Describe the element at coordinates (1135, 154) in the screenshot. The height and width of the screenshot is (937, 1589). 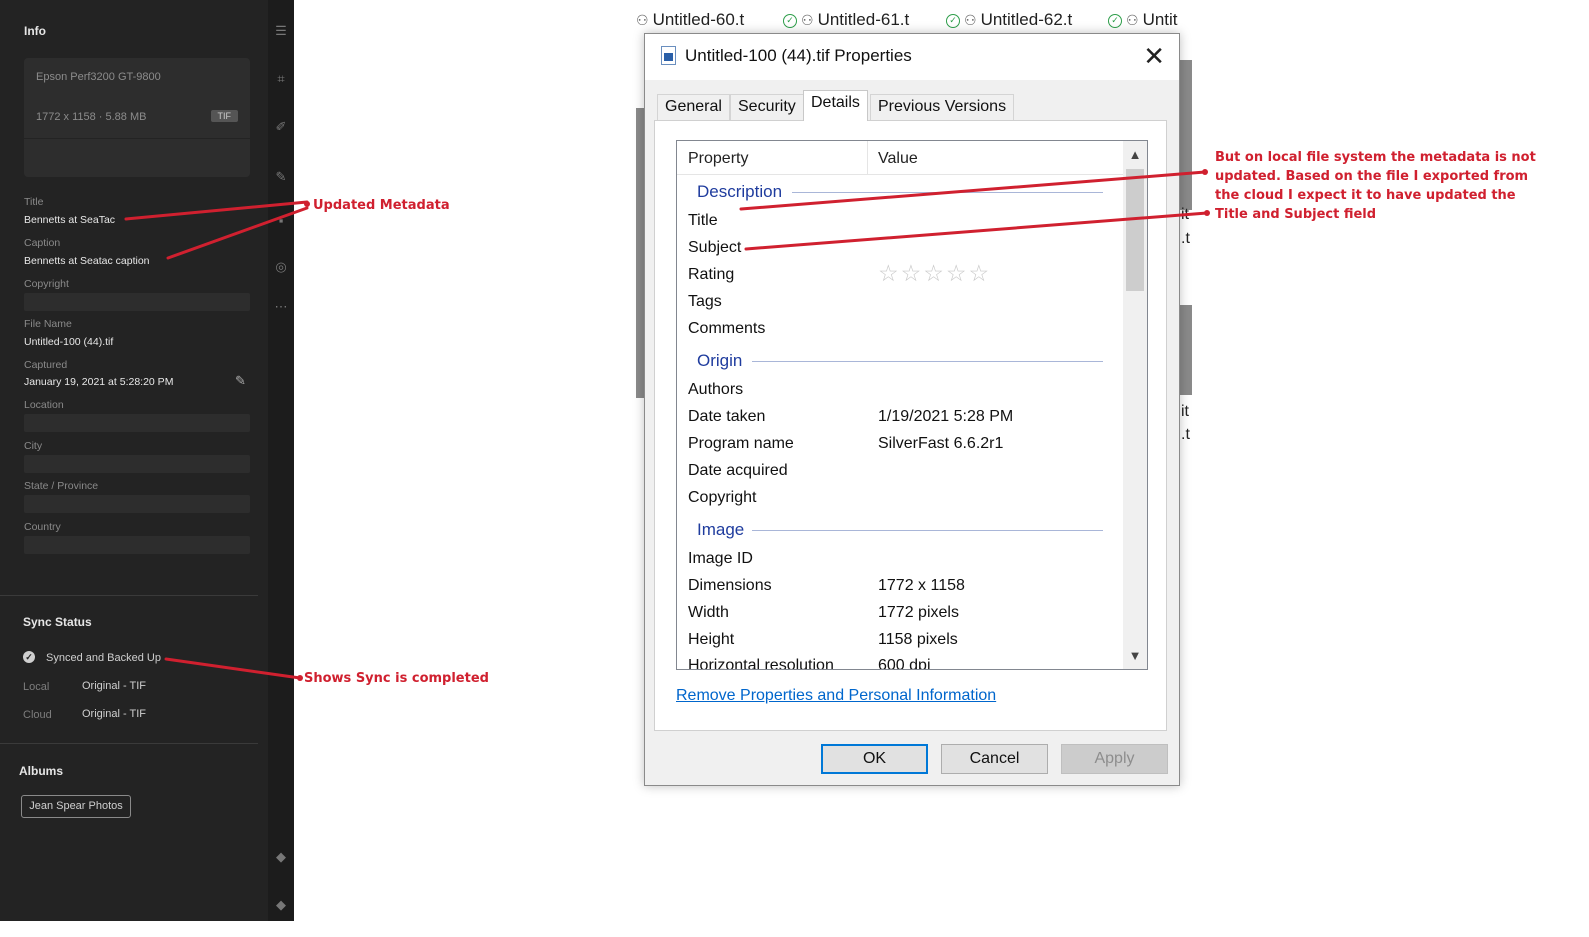
I see `scroll-up-icon: ▲` at that location.